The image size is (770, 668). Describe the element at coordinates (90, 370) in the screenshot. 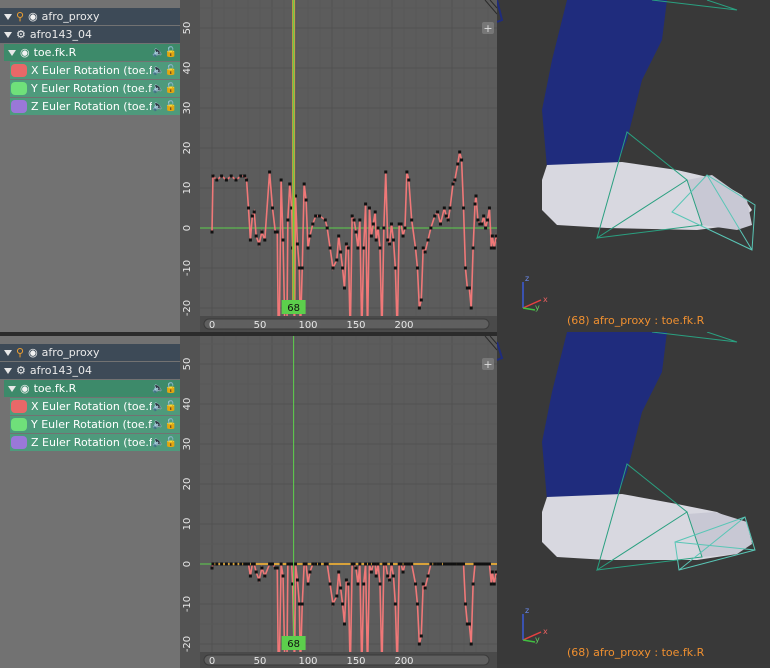

I see `channel-action-row: ⚙ afro143_04` at that location.